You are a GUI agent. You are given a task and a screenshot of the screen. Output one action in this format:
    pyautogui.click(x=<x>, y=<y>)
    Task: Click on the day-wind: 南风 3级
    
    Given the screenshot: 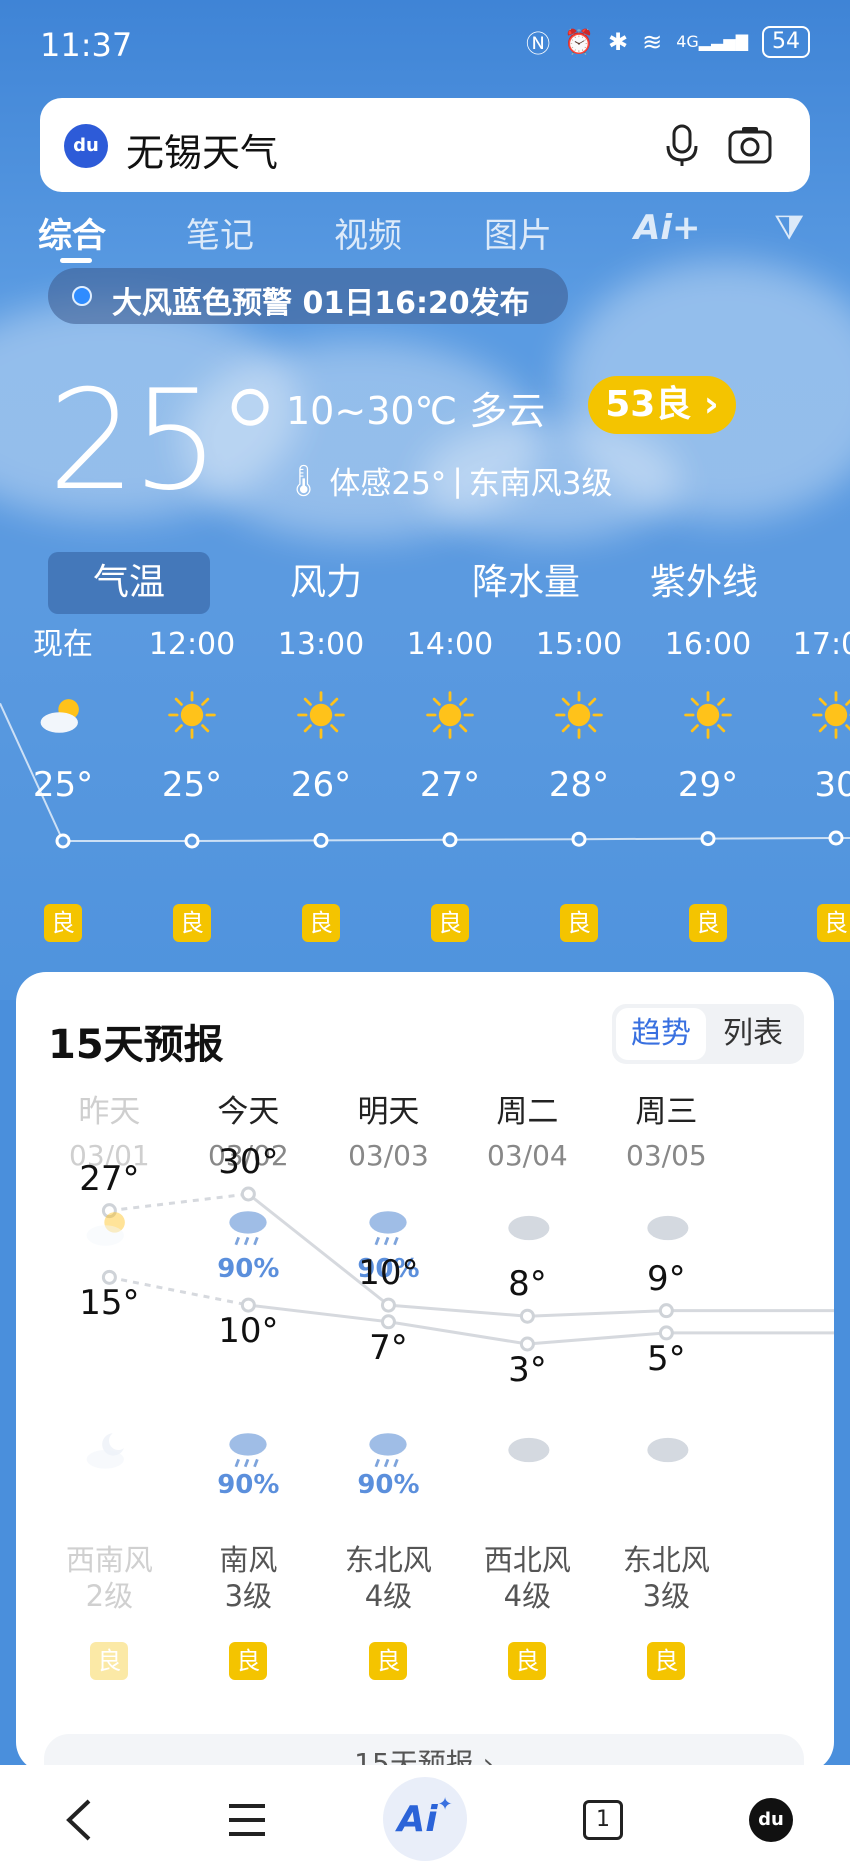 What is the action you would take?
    pyautogui.click(x=248, y=1578)
    